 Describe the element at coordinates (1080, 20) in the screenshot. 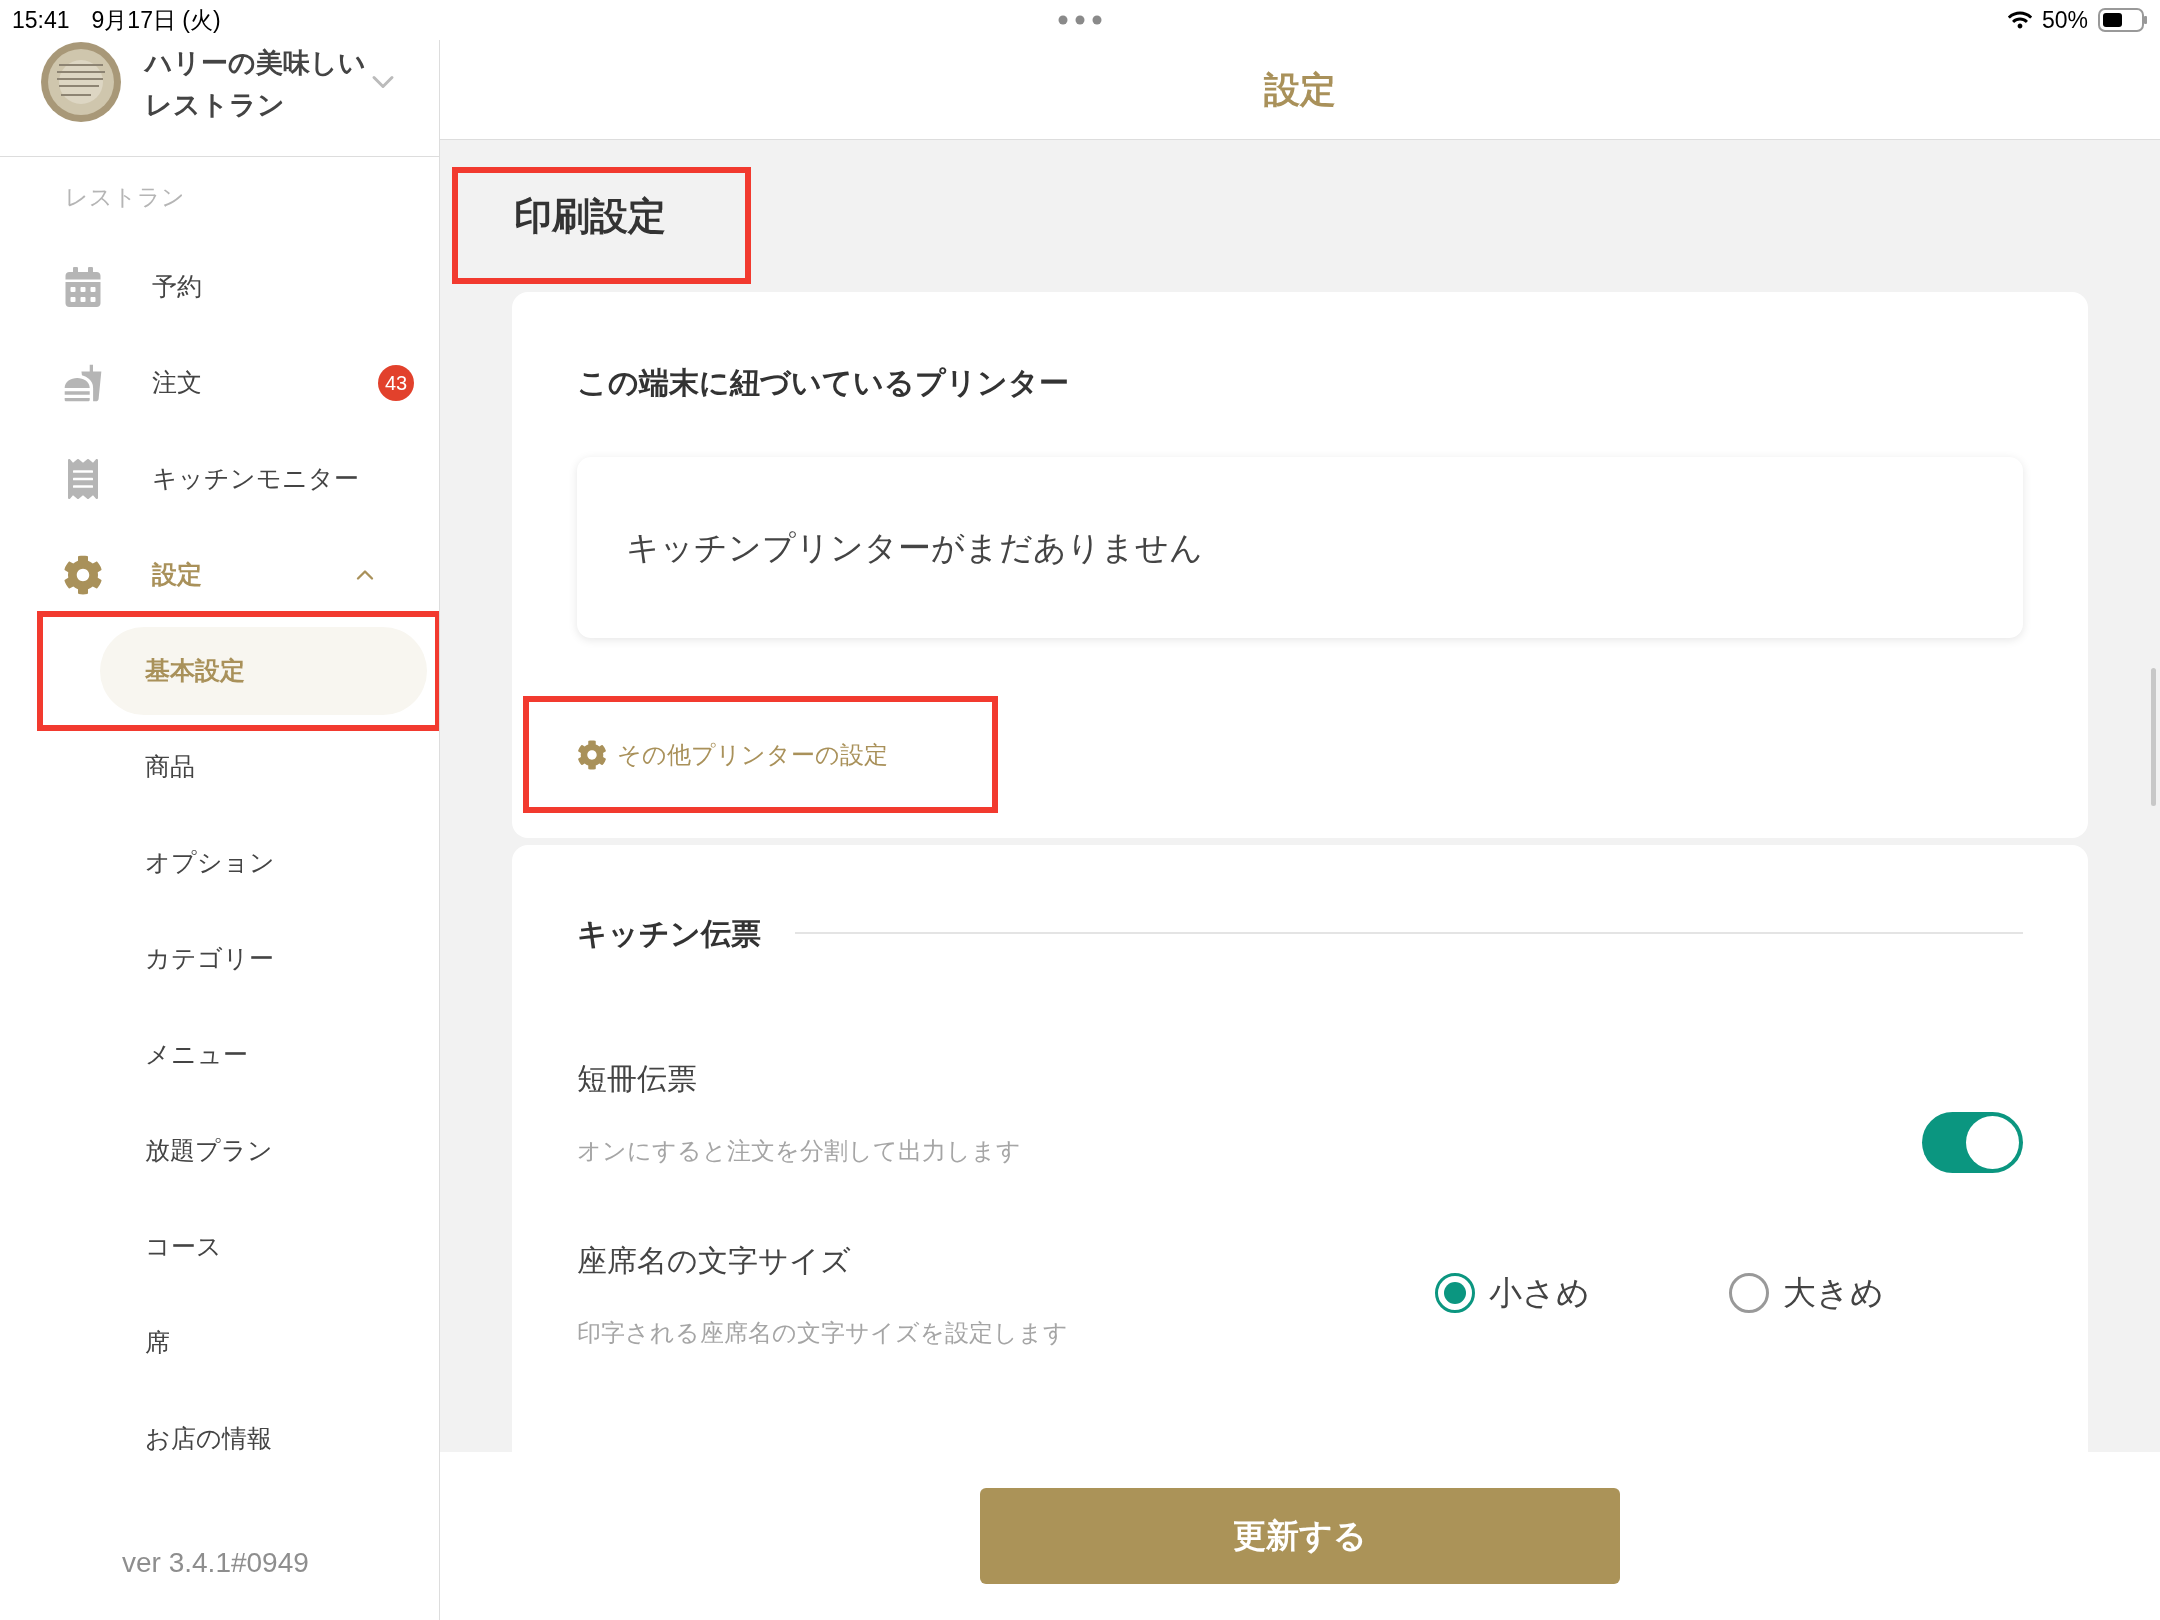

I see `more-dots-icon` at that location.